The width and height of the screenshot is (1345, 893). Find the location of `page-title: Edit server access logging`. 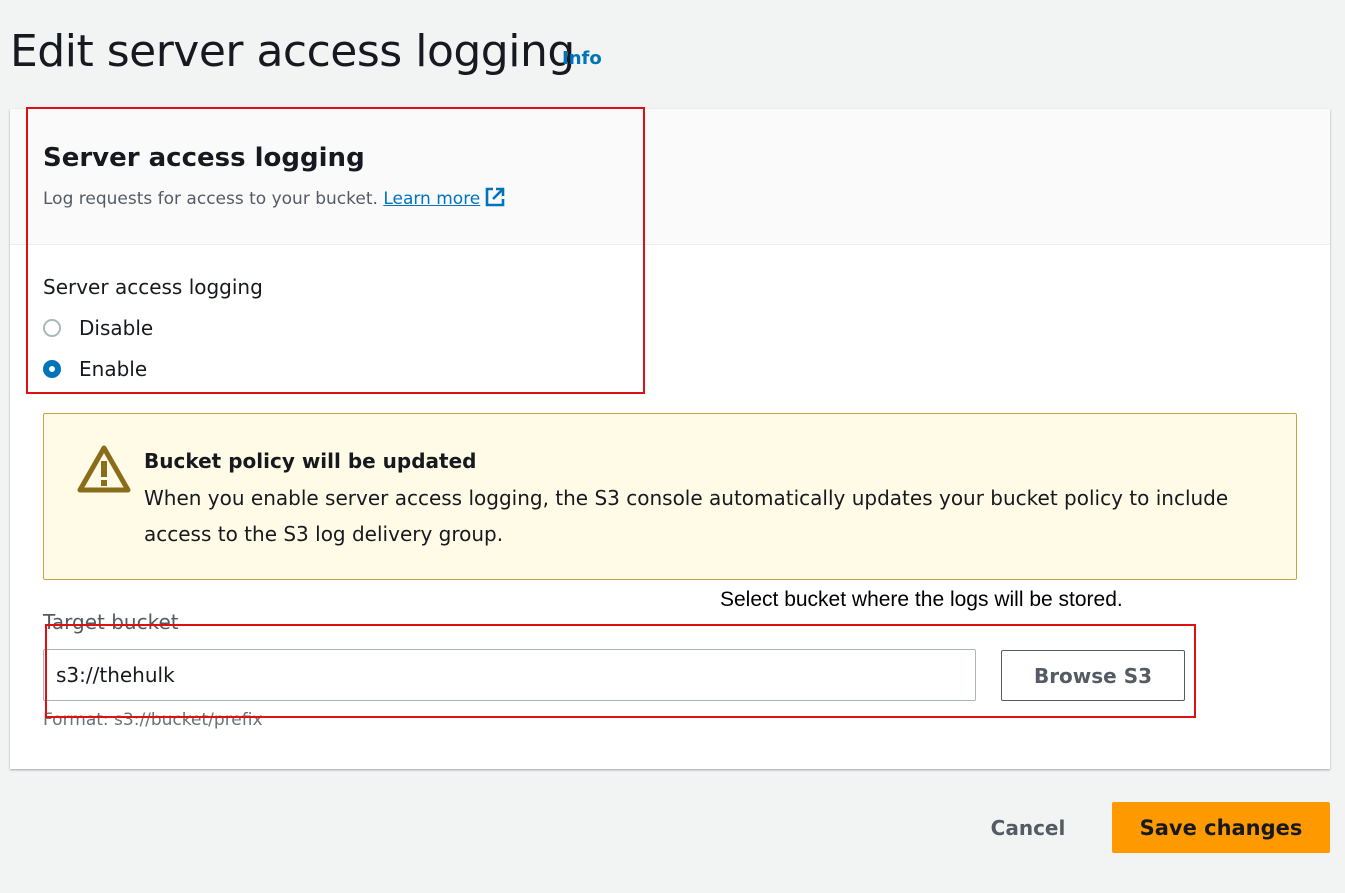

page-title: Edit server access logging is located at coordinates (292, 51).